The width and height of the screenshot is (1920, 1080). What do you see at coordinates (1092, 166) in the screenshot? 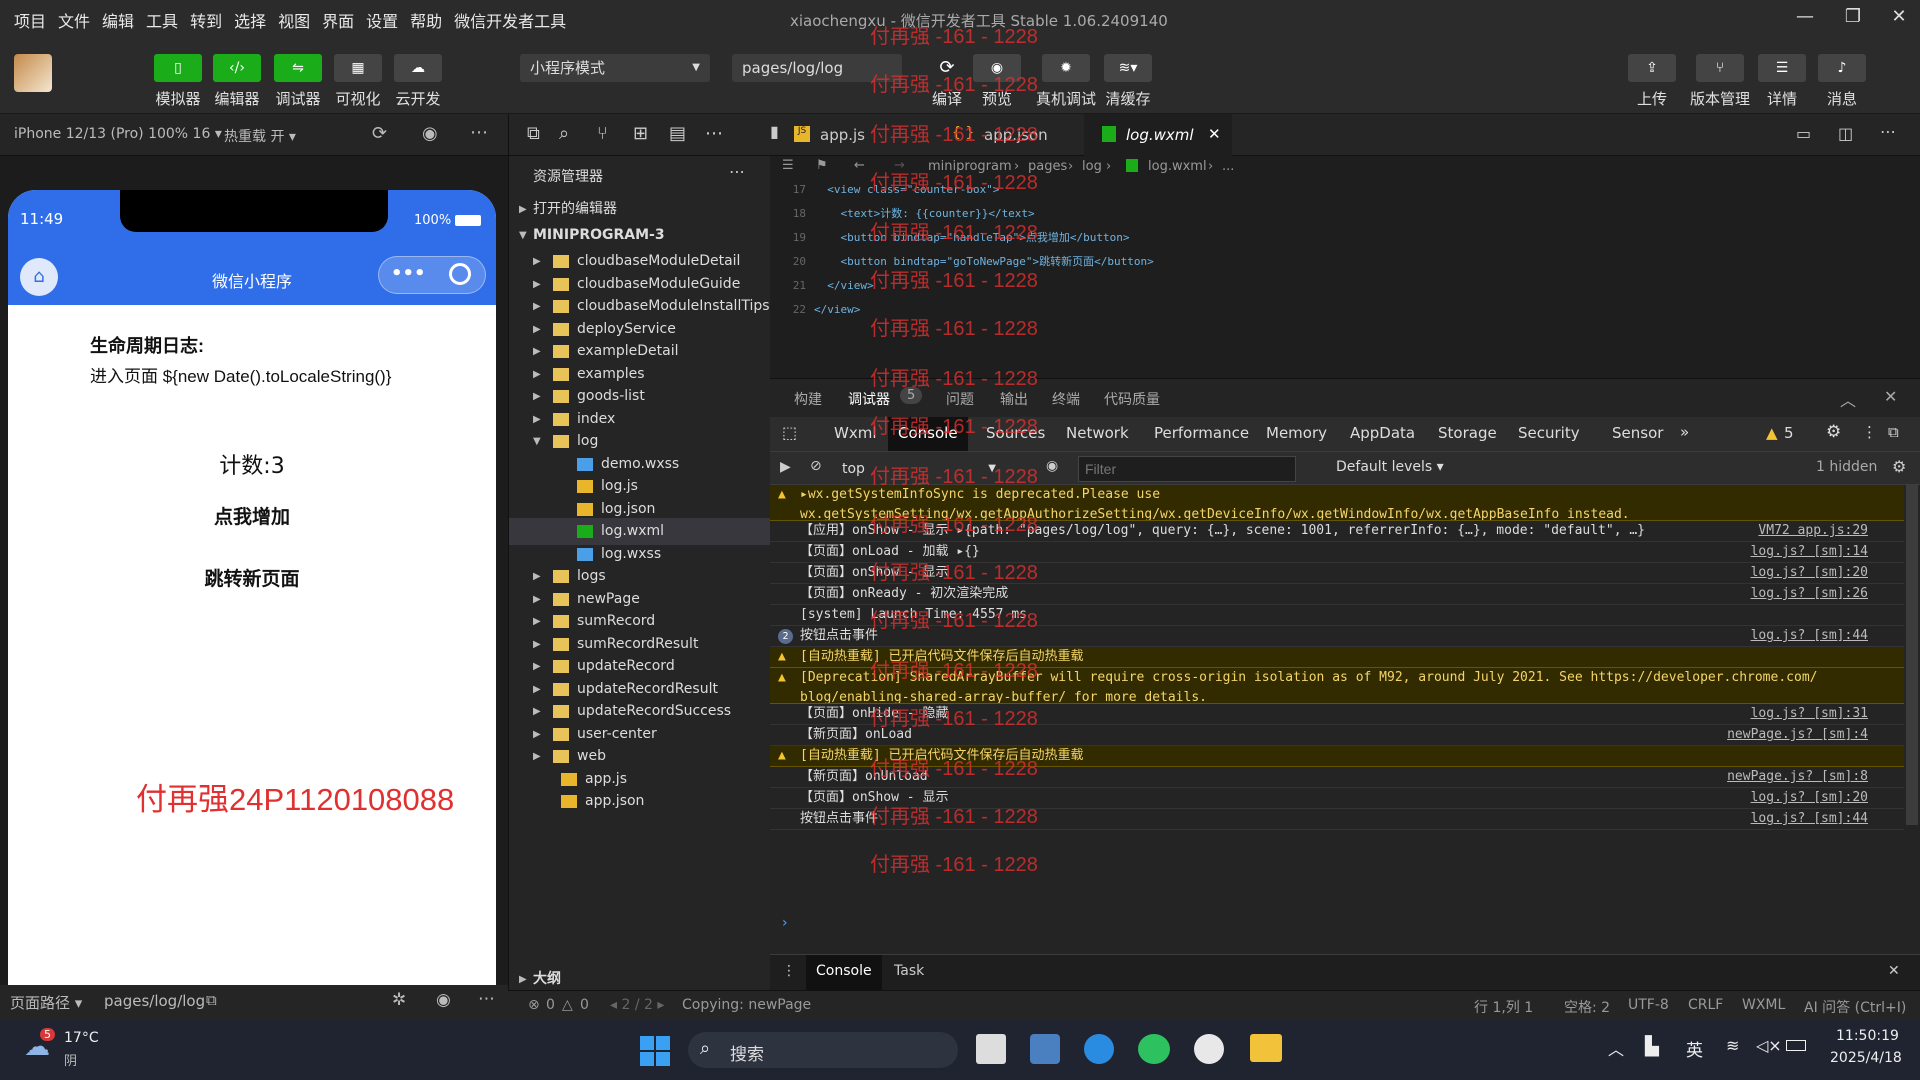
I see `breadcrumb-item: log` at bounding box center [1092, 166].